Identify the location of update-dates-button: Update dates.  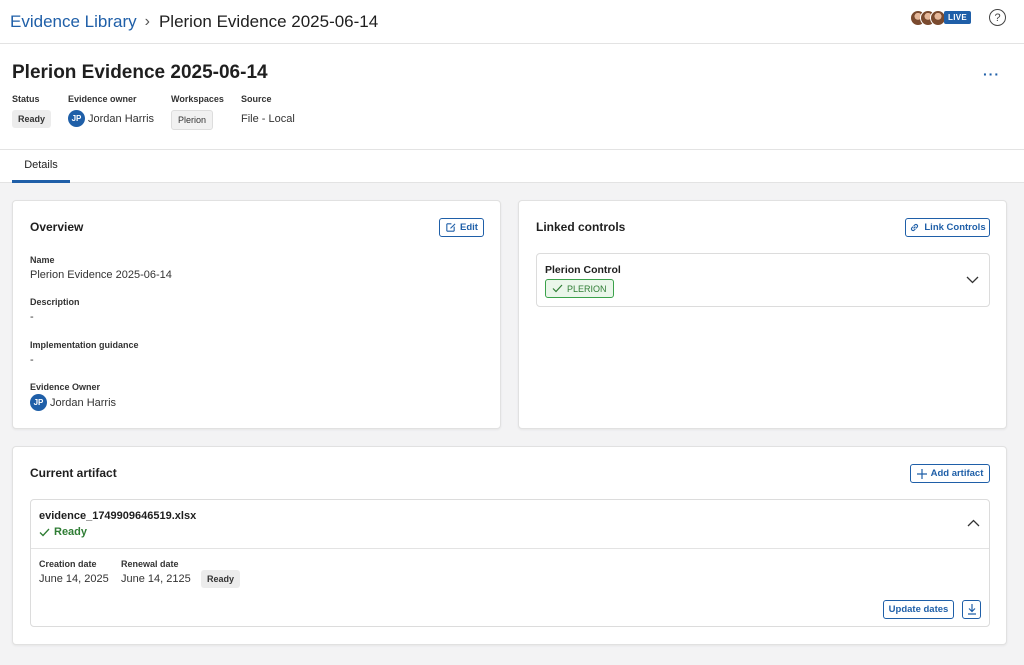
(918, 609).